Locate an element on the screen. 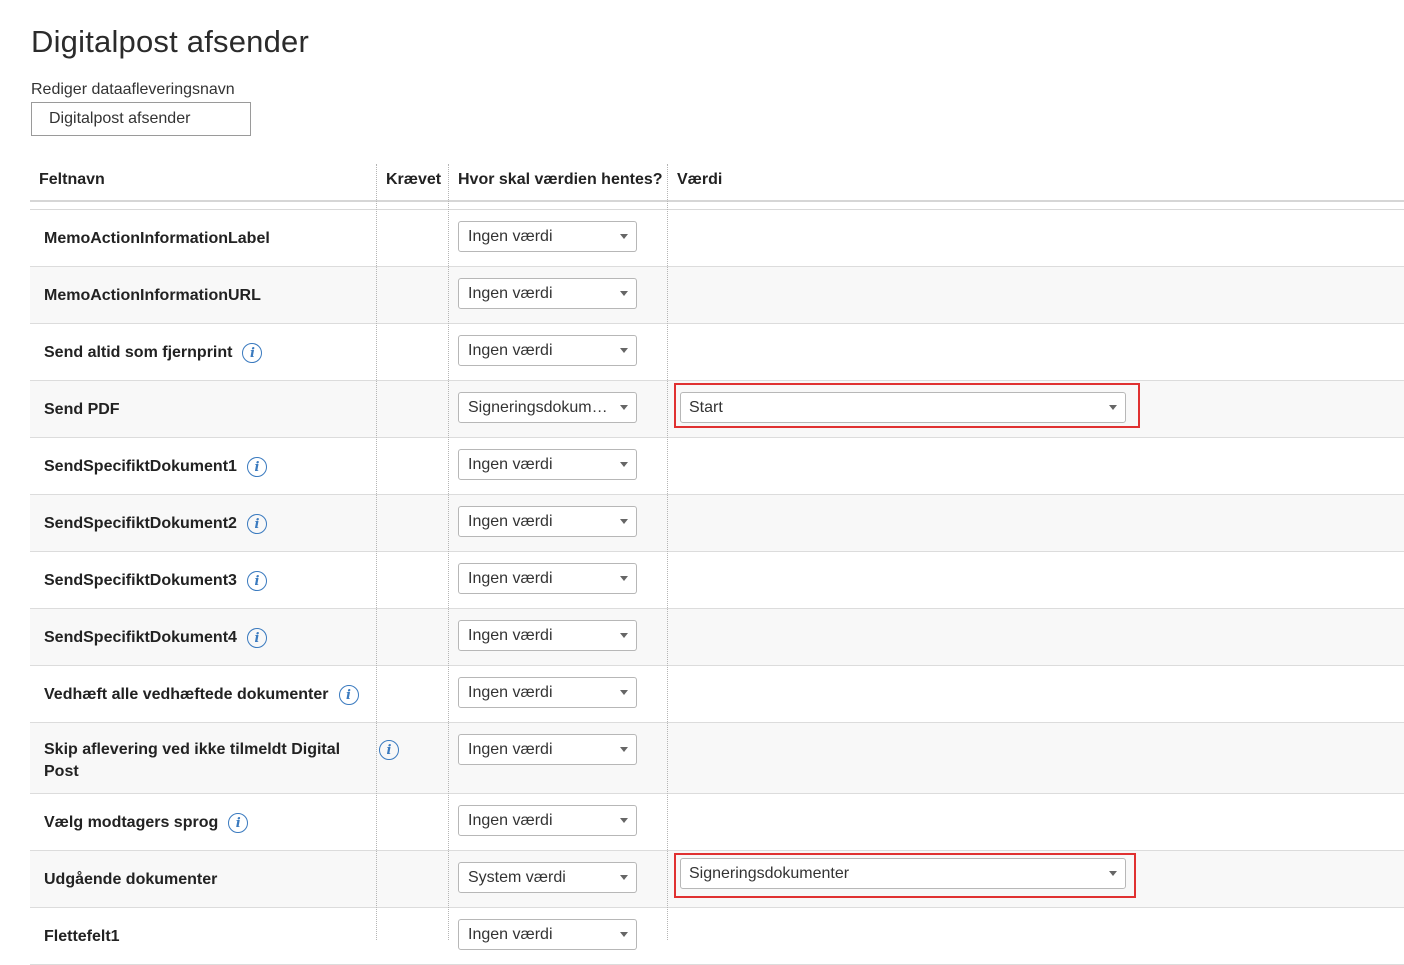 The width and height of the screenshot is (1404, 965). header-required: Krævet is located at coordinates (414, 179).